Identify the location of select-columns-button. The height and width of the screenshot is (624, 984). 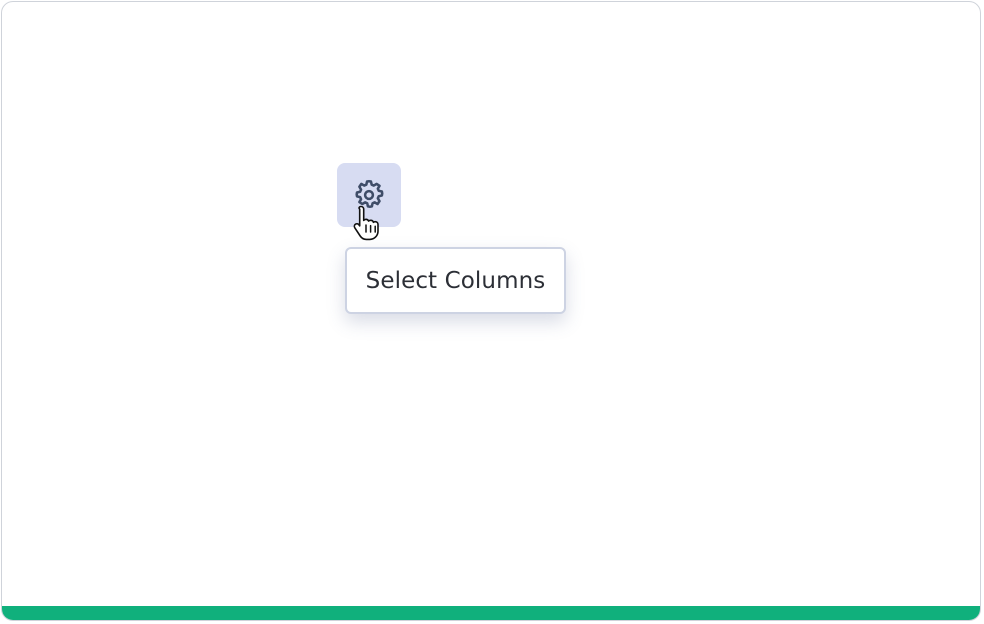
(369, 195).